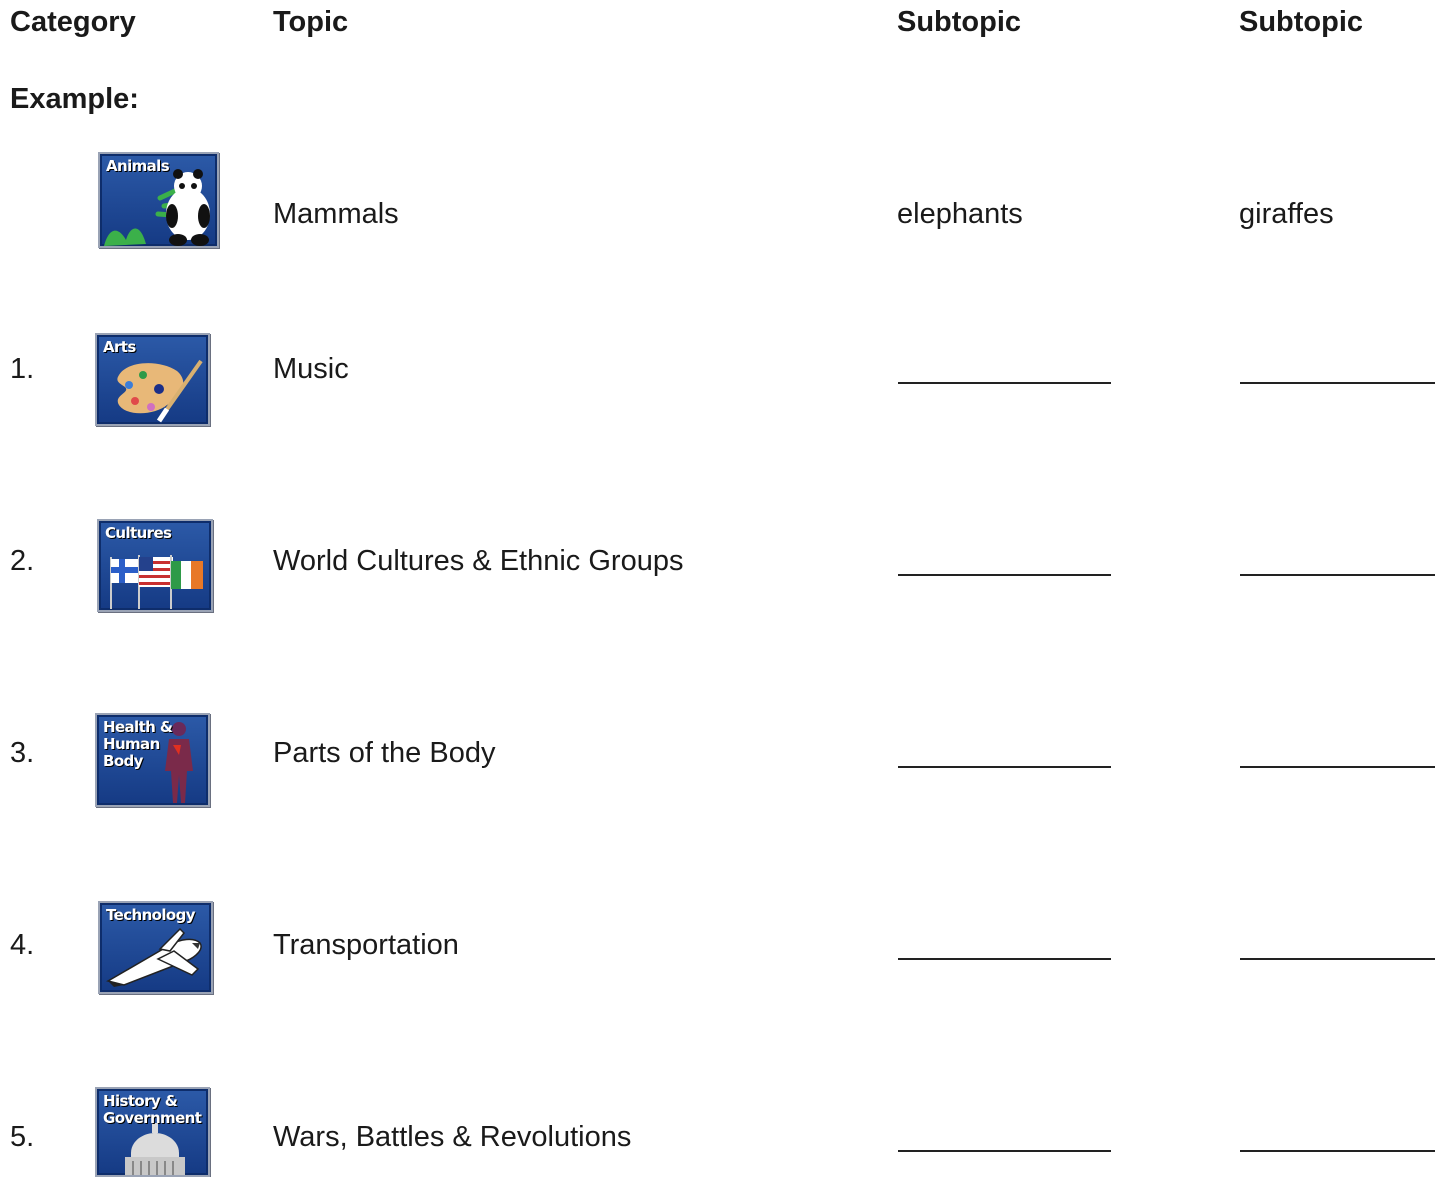 The width and height of the screenshot is (1441, 1177). Describe the element at coordinates (73, 22) in the screenshot. I see `header-category: Category` at that location.